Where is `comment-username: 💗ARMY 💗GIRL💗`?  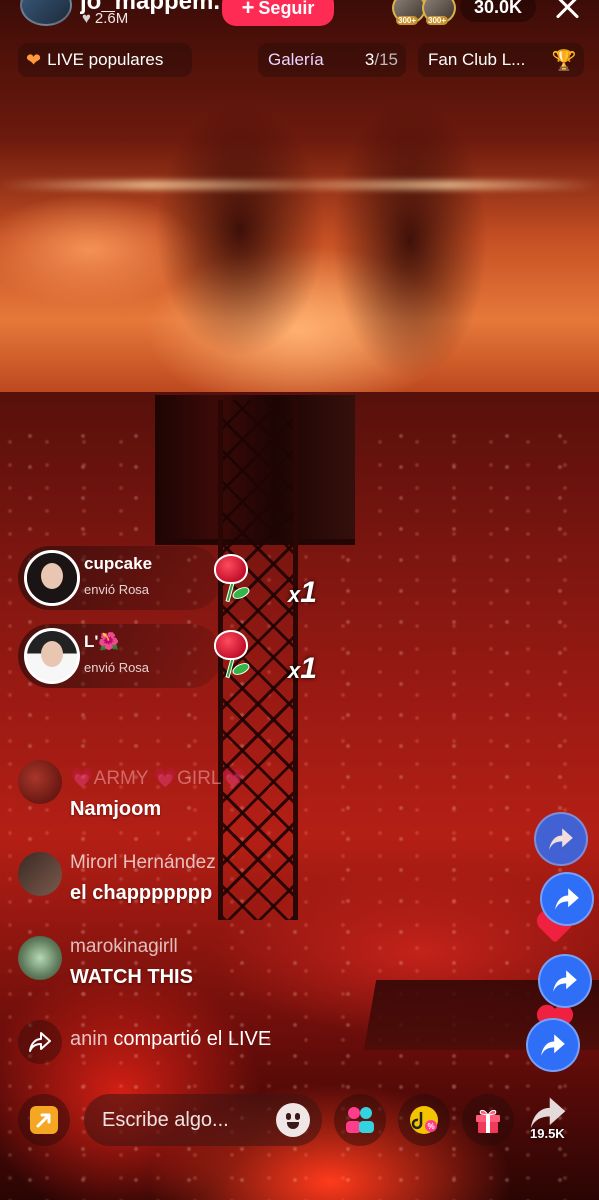 comment-username: 💗ARMY 💗GIRL💗 is located at coordinates (158, 778).